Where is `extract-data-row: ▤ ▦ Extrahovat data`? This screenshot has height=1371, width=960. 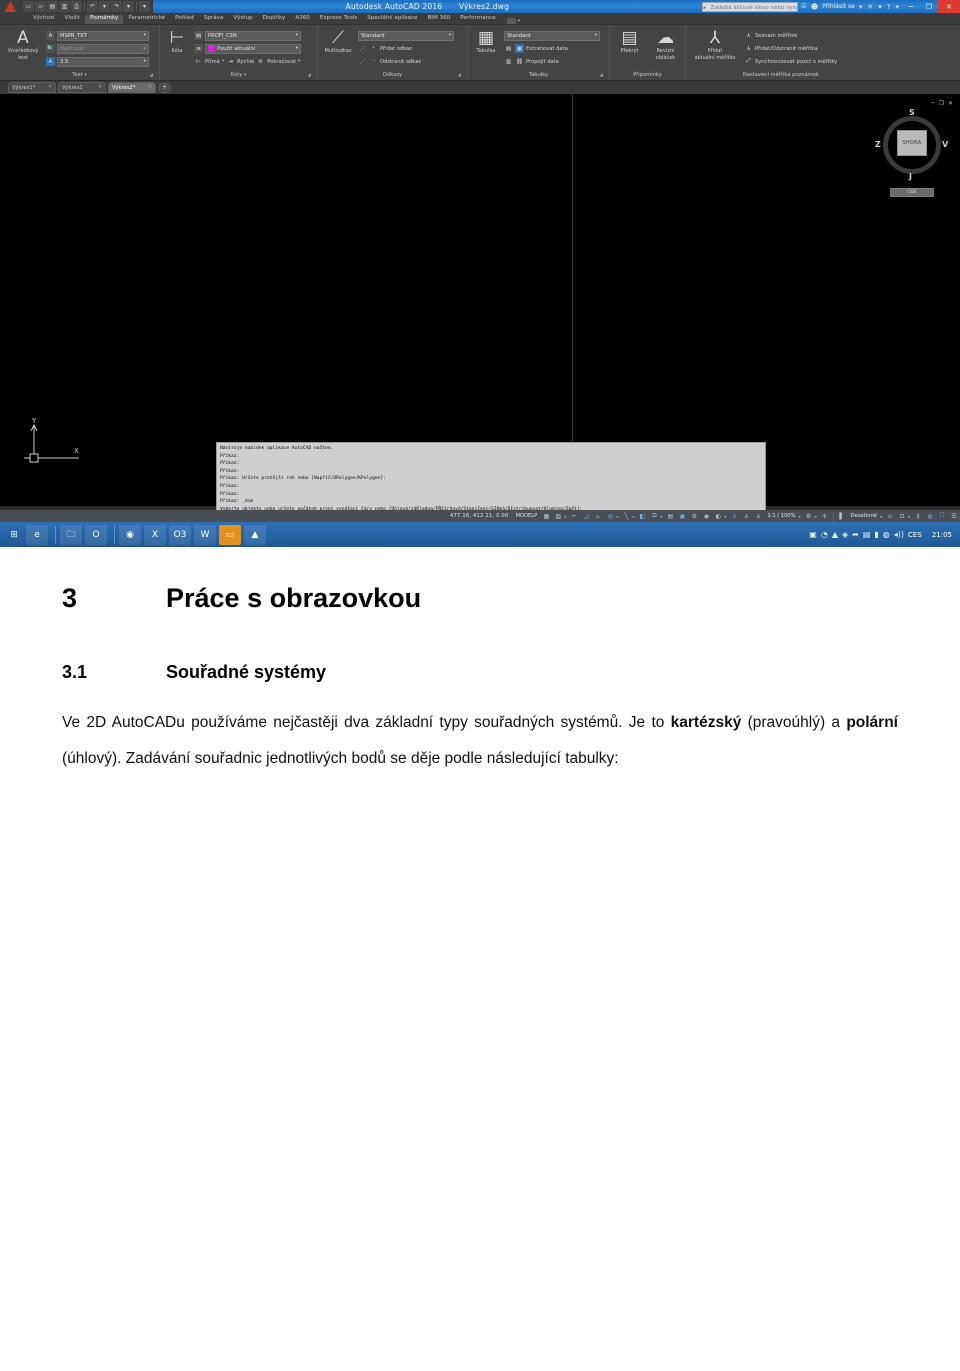
extract-data-row: ▤ ▦ Extrahovat data is located at coordinates (552, 48).